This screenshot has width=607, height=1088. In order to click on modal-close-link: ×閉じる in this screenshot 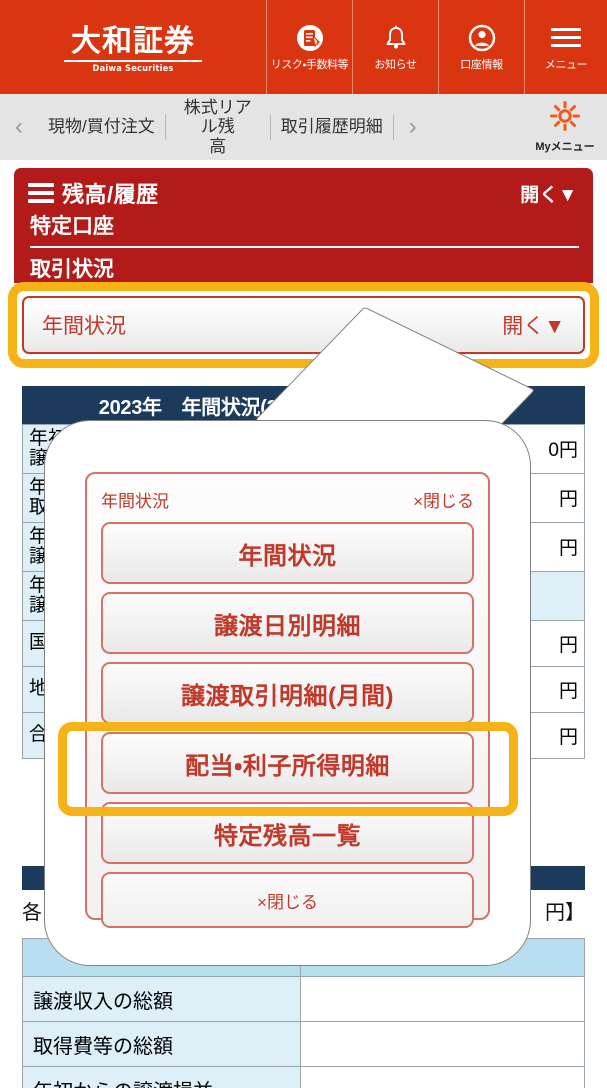, I will do `click(443, 499)`.